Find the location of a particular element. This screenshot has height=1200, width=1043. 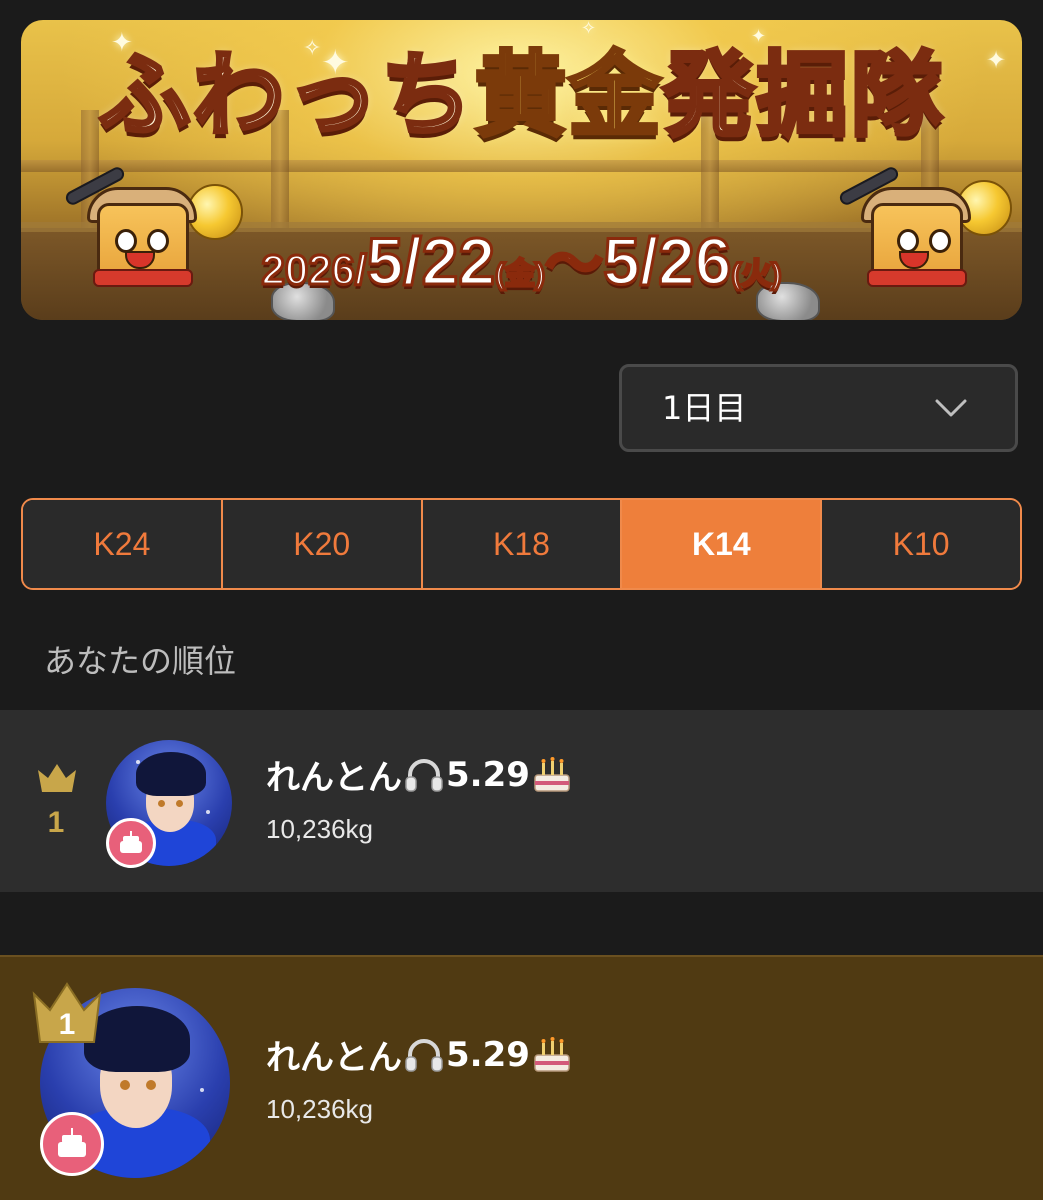

date-start-year: 2026/ is located at coordinates (314, 269).